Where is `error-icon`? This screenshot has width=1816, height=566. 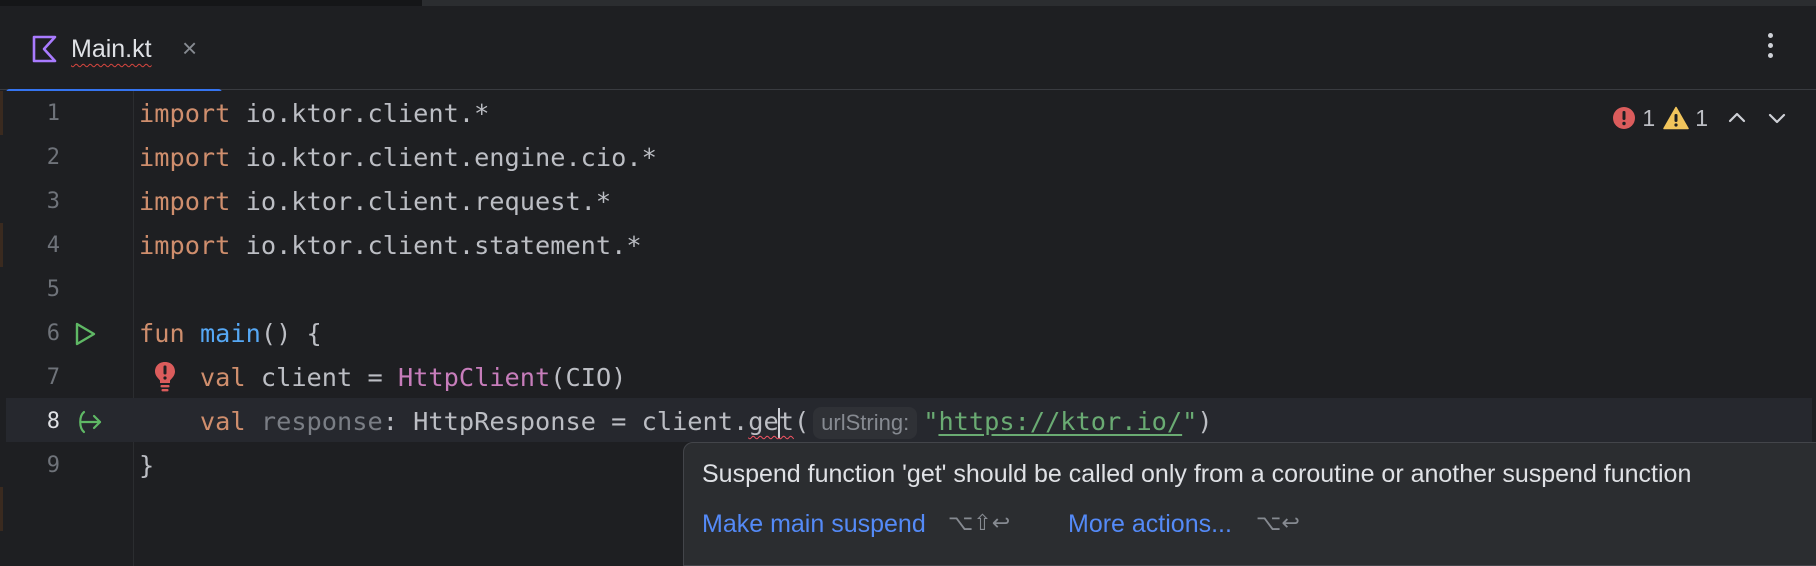 error-icon is located at coordinates (1624, 118).